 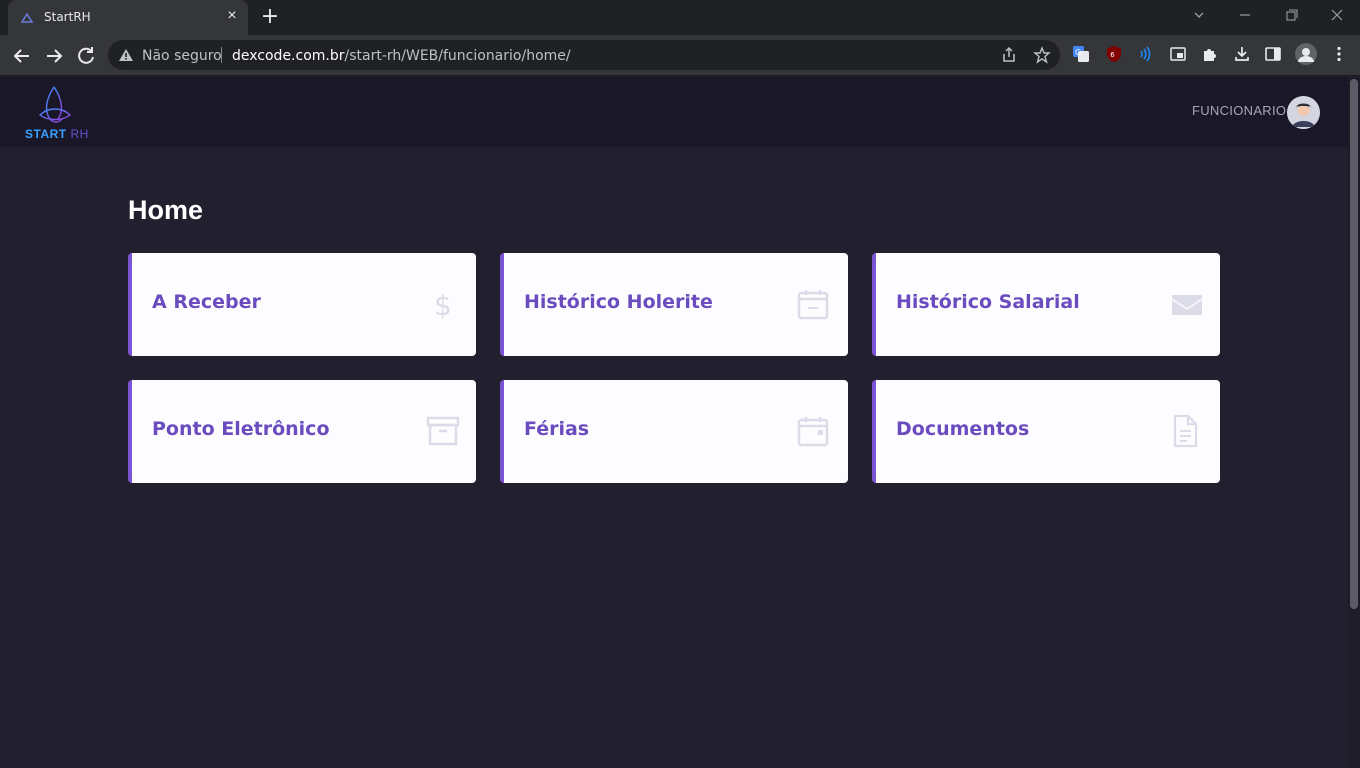 What do you see at coordinates (270, 18) in the screenshot?
I see `new-tab-button: +` at bounding box center [270, 18].